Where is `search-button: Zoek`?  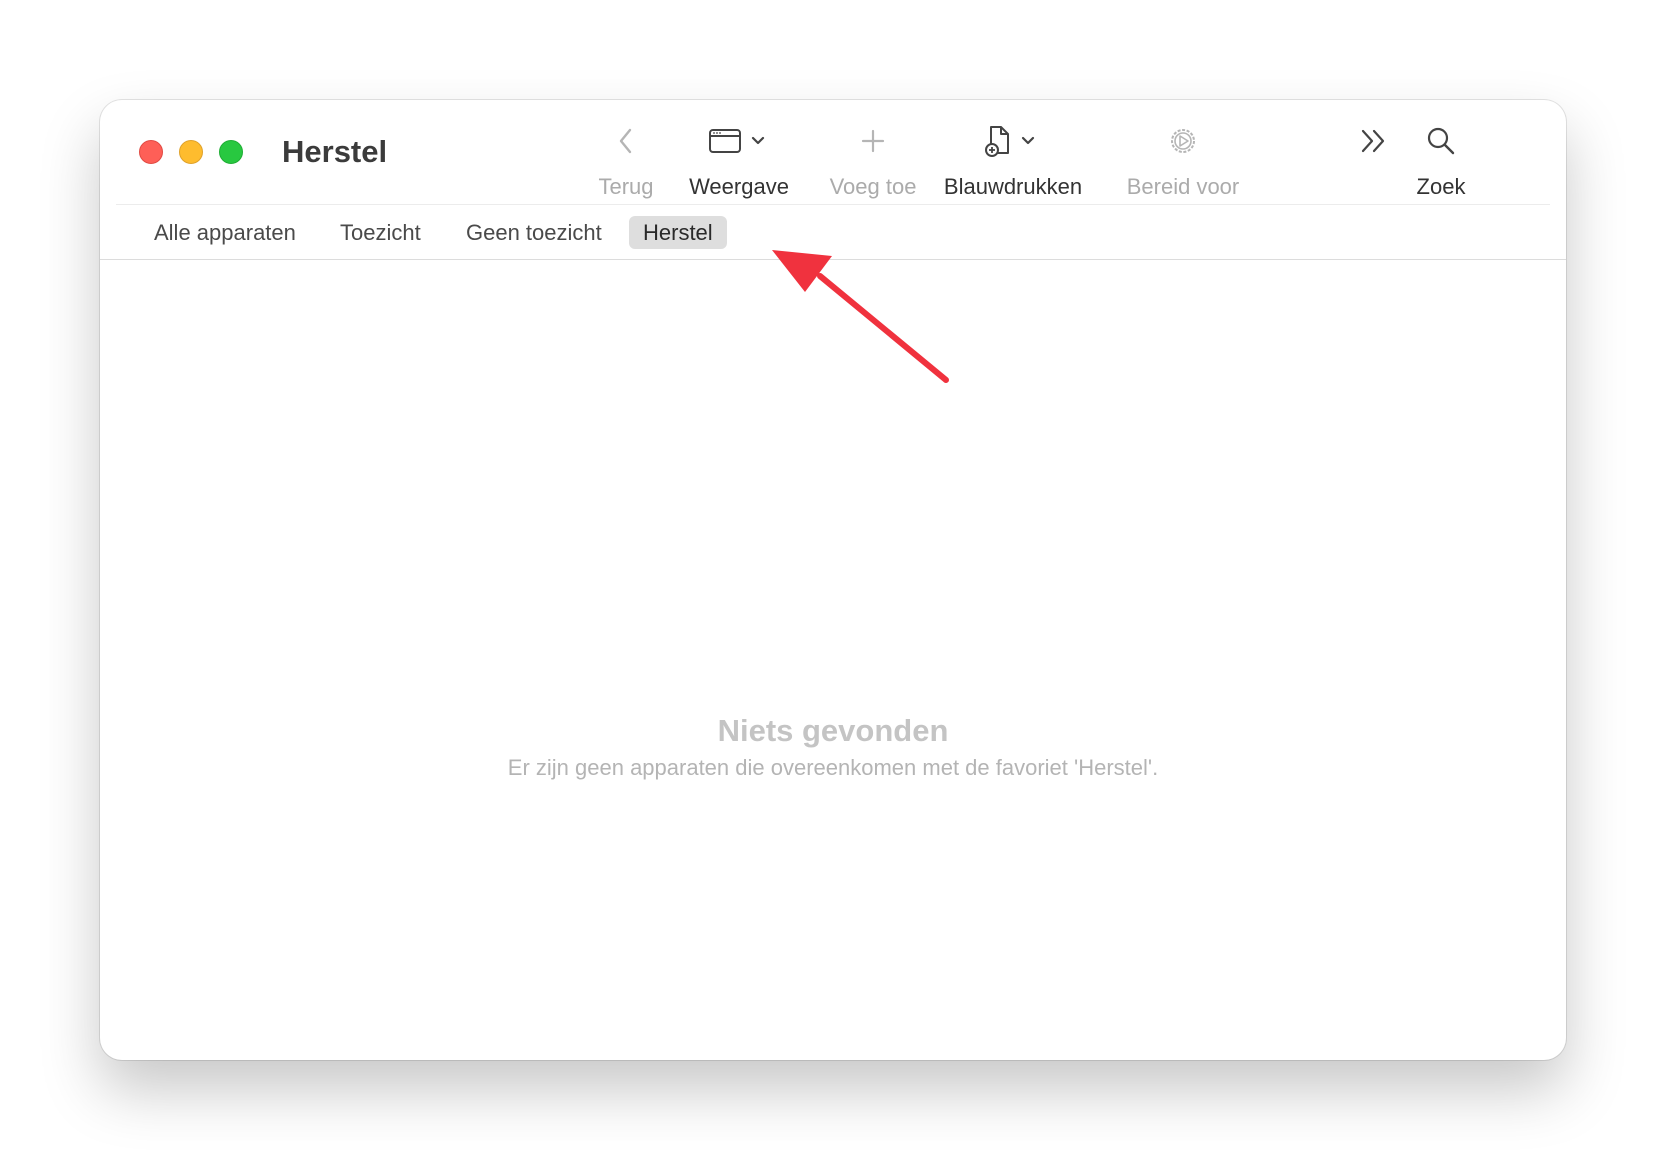 search-button: Zoek is located at coordinates (1441, 162).